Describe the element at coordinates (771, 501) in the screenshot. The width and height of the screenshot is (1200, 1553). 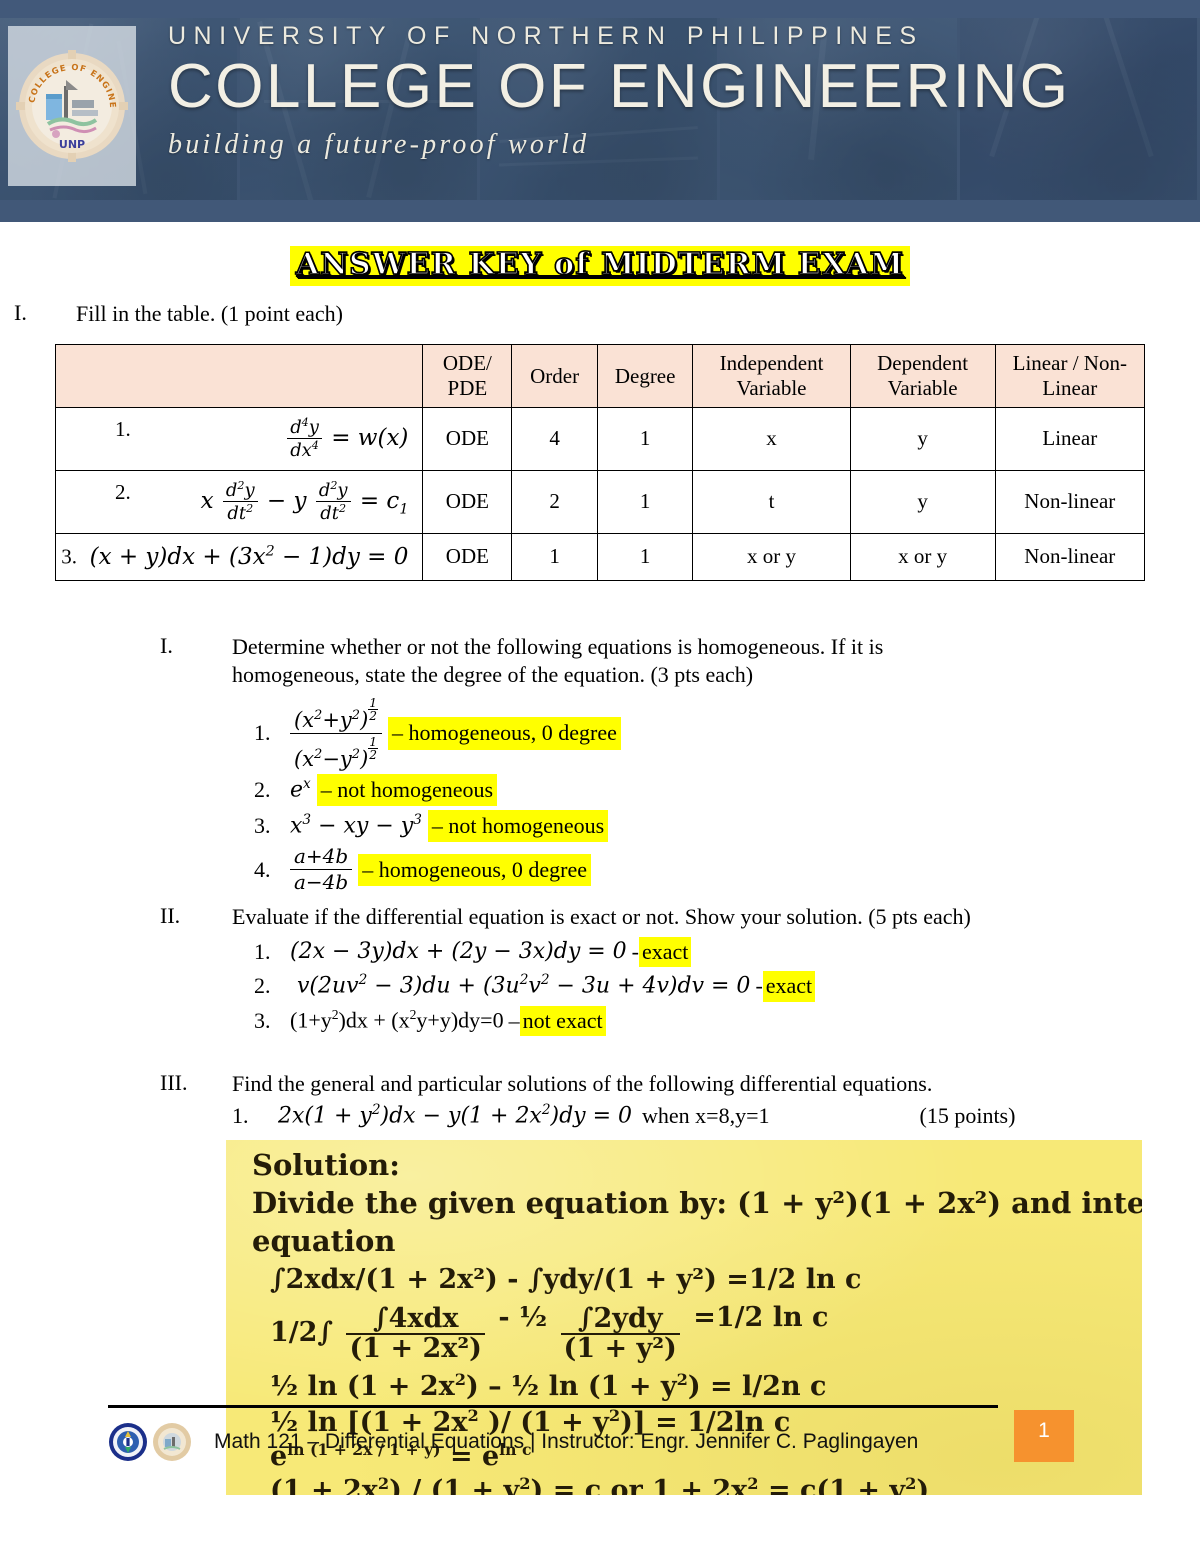
I see `cell-indep-2: t` at that location.